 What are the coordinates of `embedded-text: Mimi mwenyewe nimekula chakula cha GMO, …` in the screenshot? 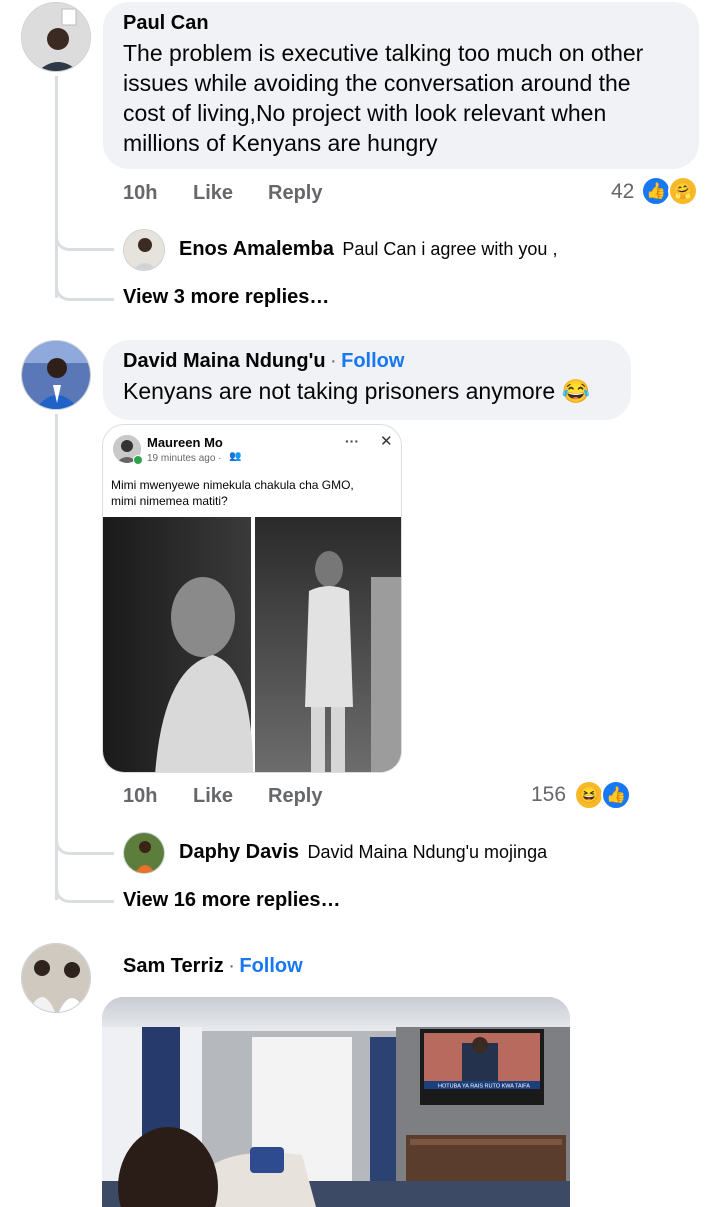 It's located at (232, 493).